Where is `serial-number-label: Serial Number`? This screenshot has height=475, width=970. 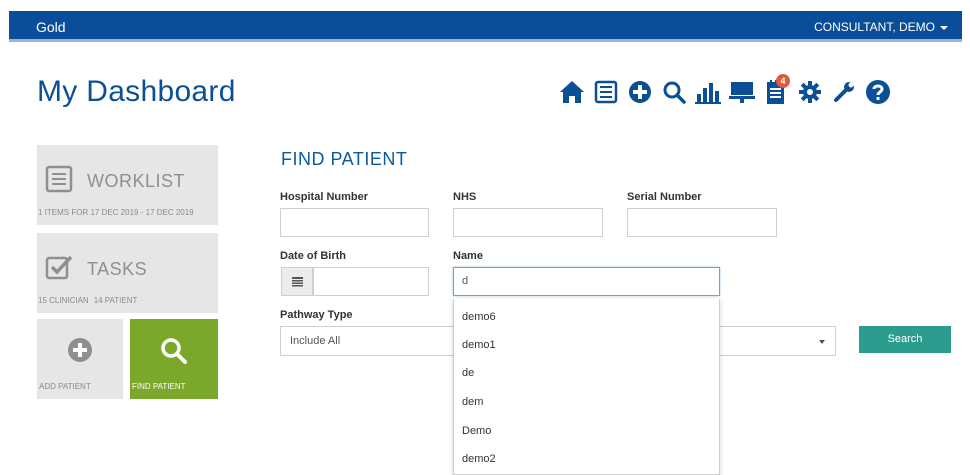 serial-number-label: Serial Number is located at coordinates (664, 197).